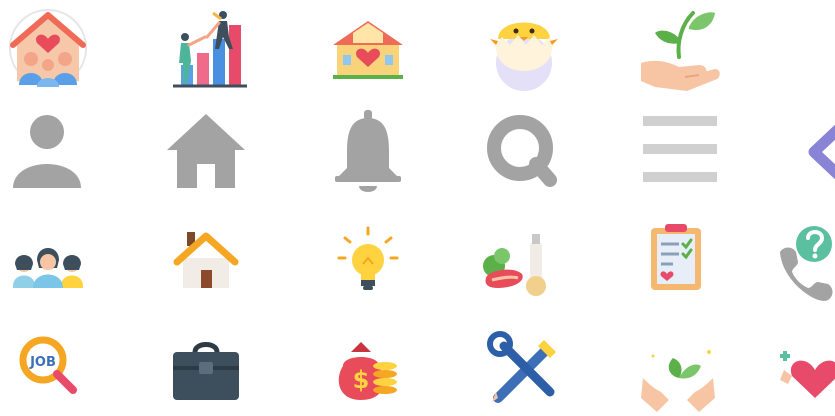 This screenshot has width=835, height=416. Describe the element at coordinates (206, 151) in the screenshot. I see `home-icon` at that location.